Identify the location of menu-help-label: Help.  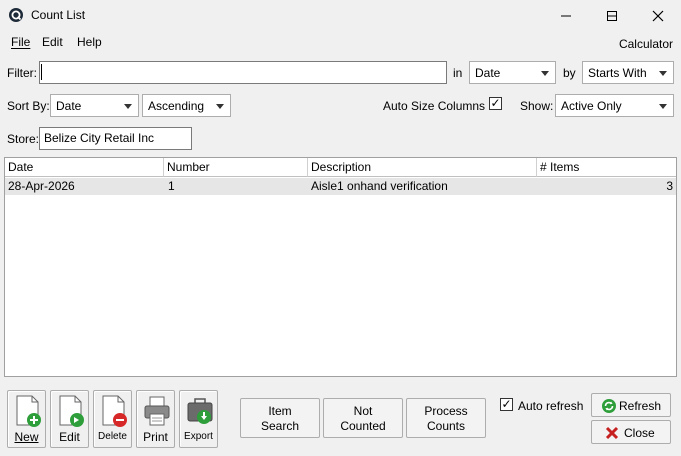
(89, 42).